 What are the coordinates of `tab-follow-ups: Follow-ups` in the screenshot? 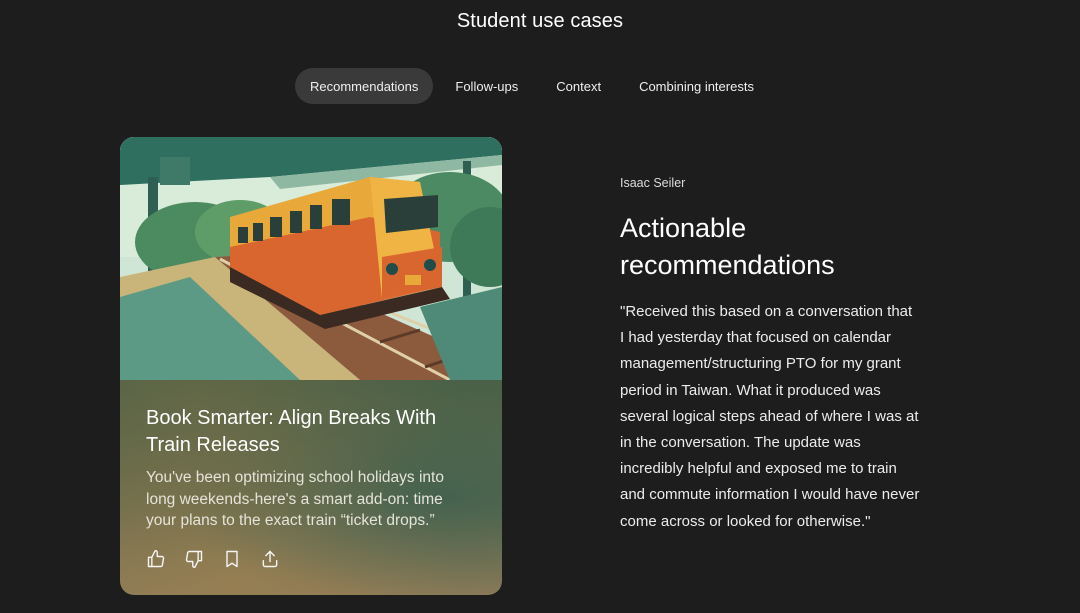 It's located at (486, 86).